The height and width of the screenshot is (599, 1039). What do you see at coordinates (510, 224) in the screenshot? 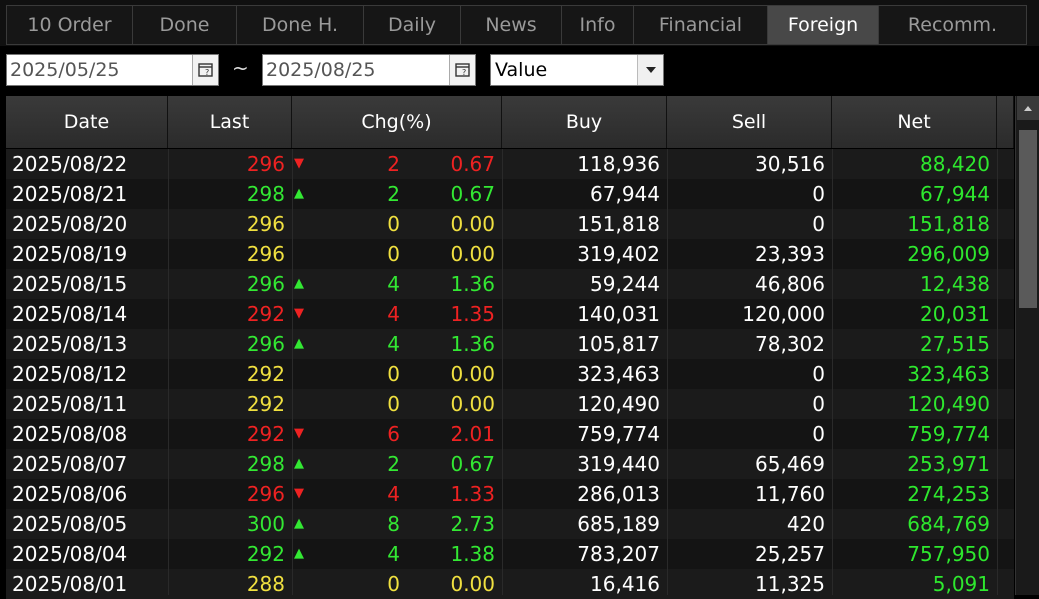
I see `table-row: 2025/08/20 296 0 0.00 151,818 0 151,818` at bounding box center [510, 224].